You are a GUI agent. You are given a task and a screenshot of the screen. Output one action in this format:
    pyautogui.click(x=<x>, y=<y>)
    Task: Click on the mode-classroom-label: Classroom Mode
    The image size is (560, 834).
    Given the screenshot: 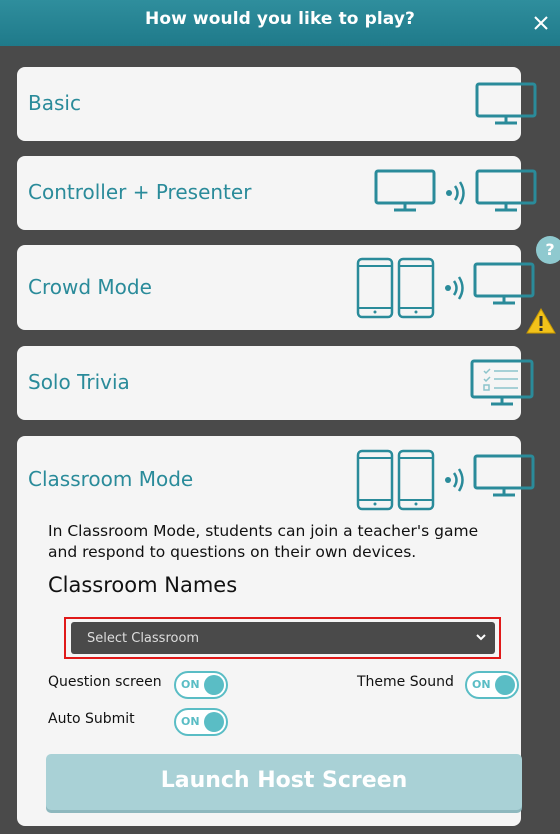 What is the action you would take?
    pyautogui.click(x=111, y=479)
    